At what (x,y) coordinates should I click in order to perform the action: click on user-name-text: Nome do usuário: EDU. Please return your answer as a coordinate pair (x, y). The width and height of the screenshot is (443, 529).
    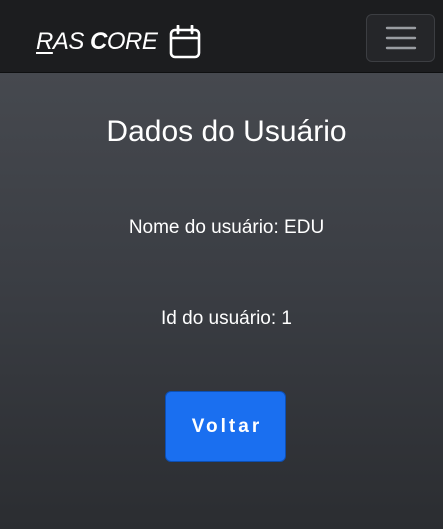
    Looking at the image, I should click on (226, 227).